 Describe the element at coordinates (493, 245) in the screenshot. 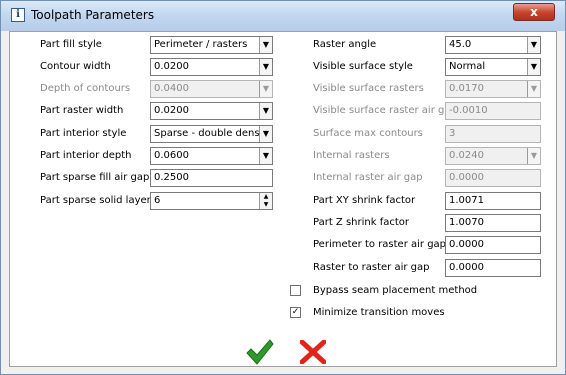

I see `perimeter-to-raster-air-gap-input: 0.0000` at that location.